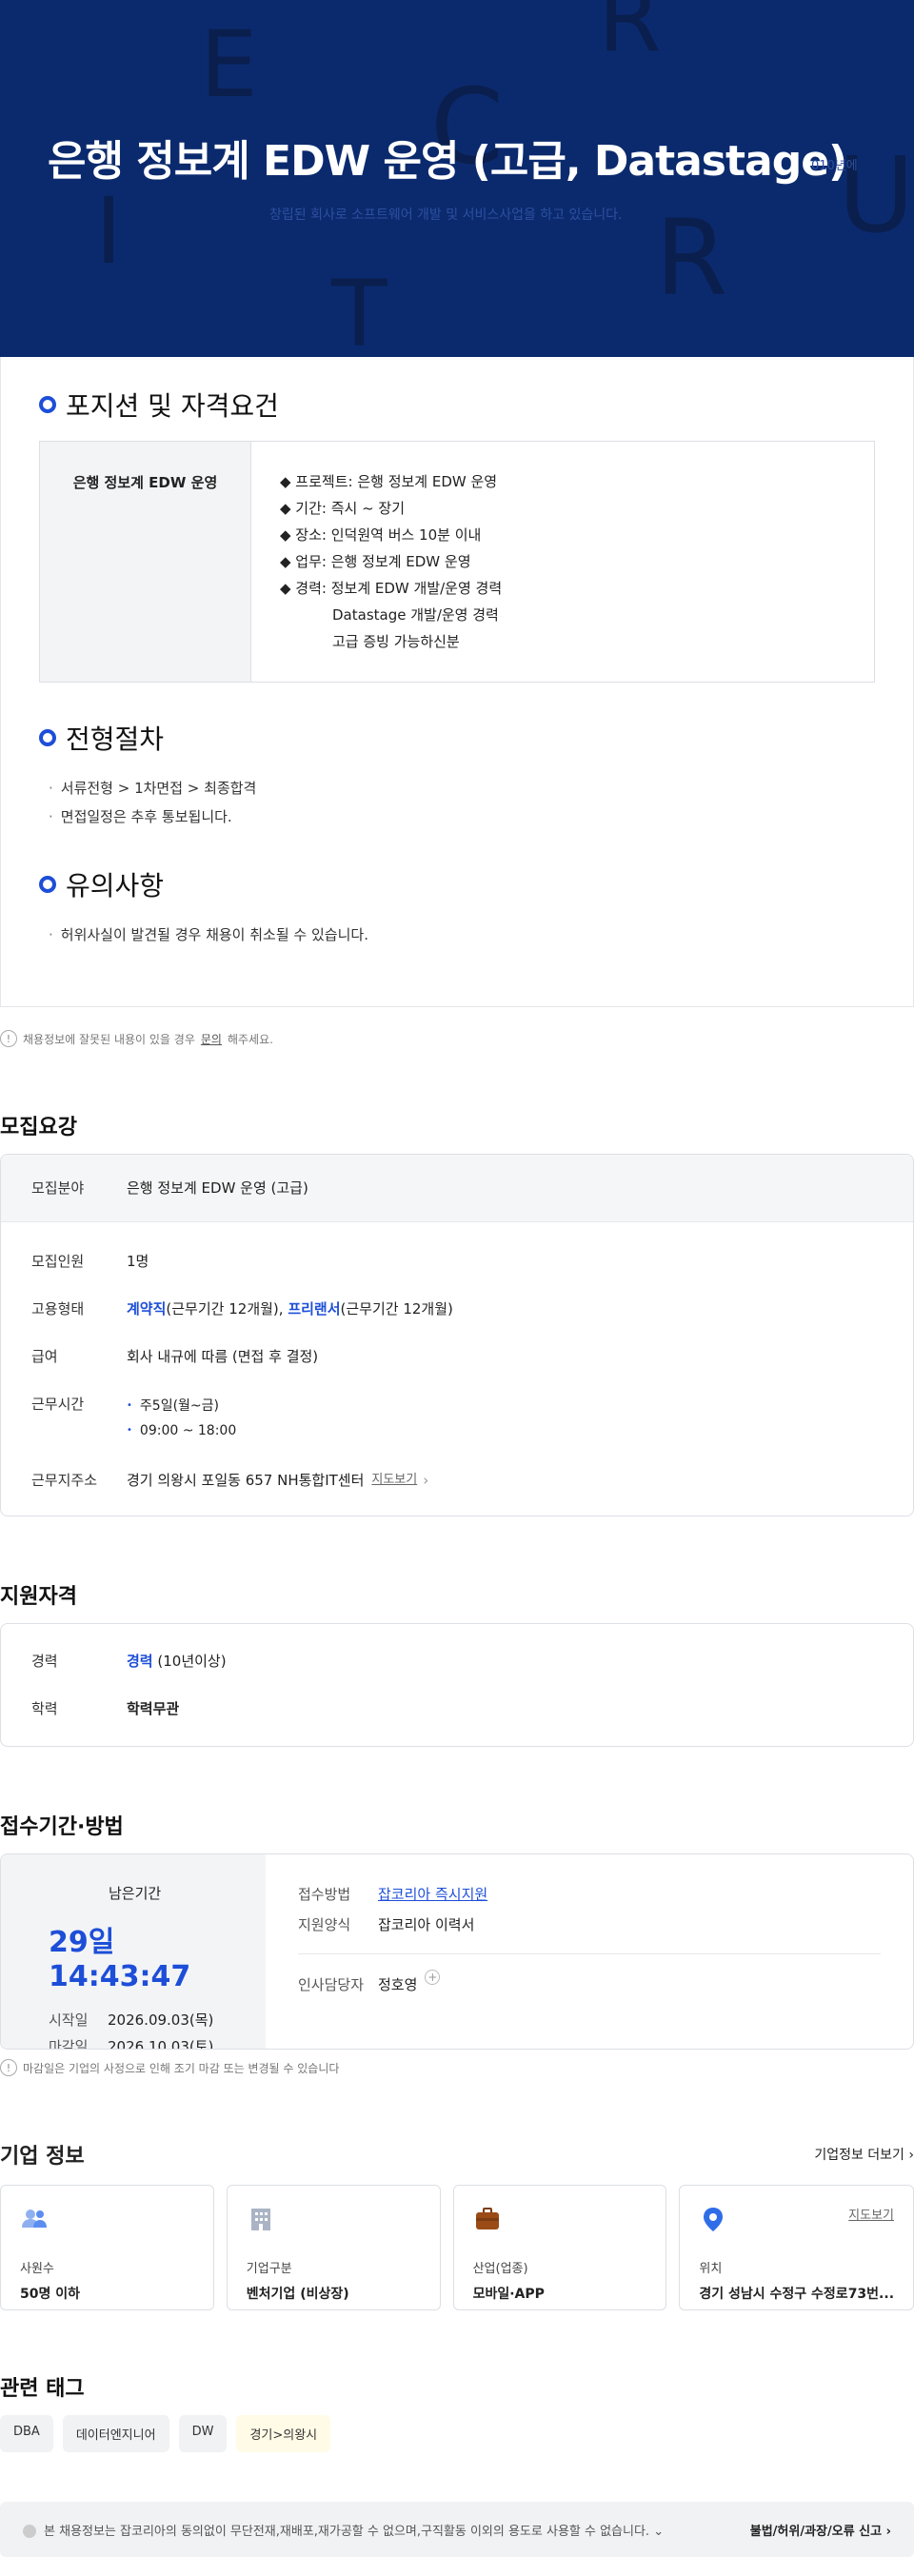 The width and height of the screenshot is (914, 2576). What do you see at coordinates (398, 1985) in the screenshot?
I see `manager-value: 정호영` at bounding box center [398, 1985].